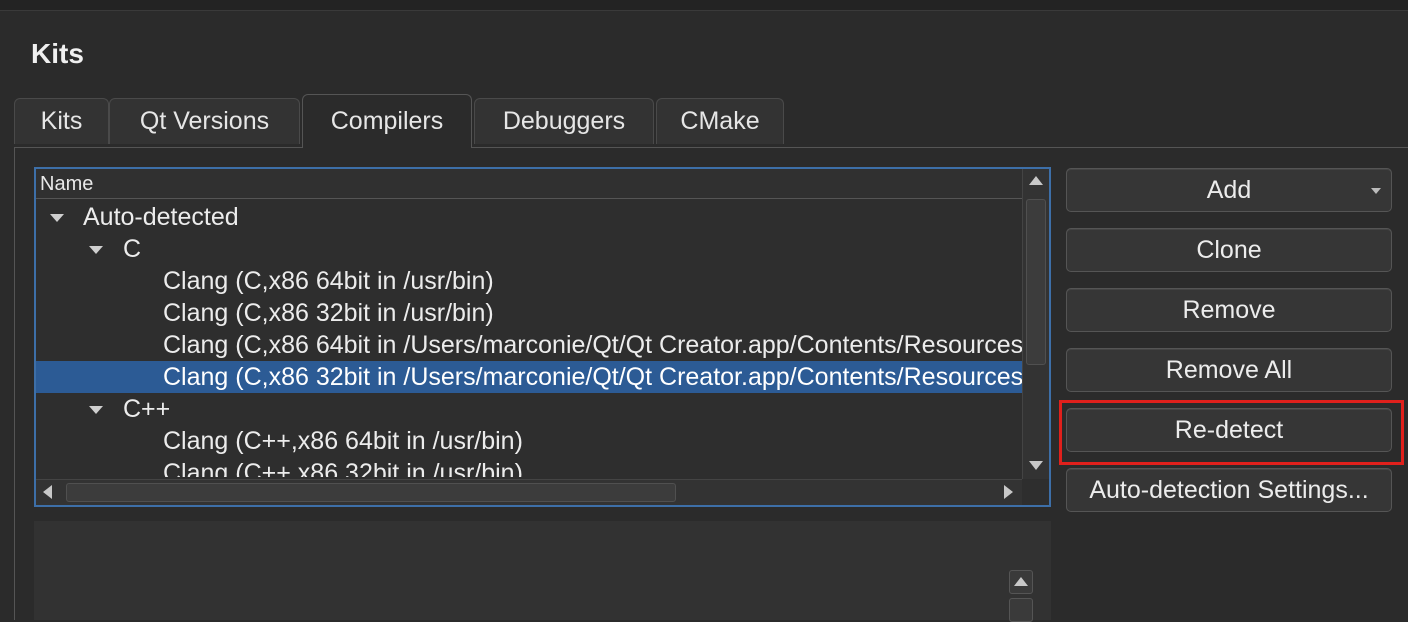 Image resolution: width=1408 pixels, height=622 pixels. What do you see at coordinates (343, 468) in the screenshot?
I see `tree-row-label: Clang (C++,x86 32bit in /usr/bin)` at bounding box center [343, 468].